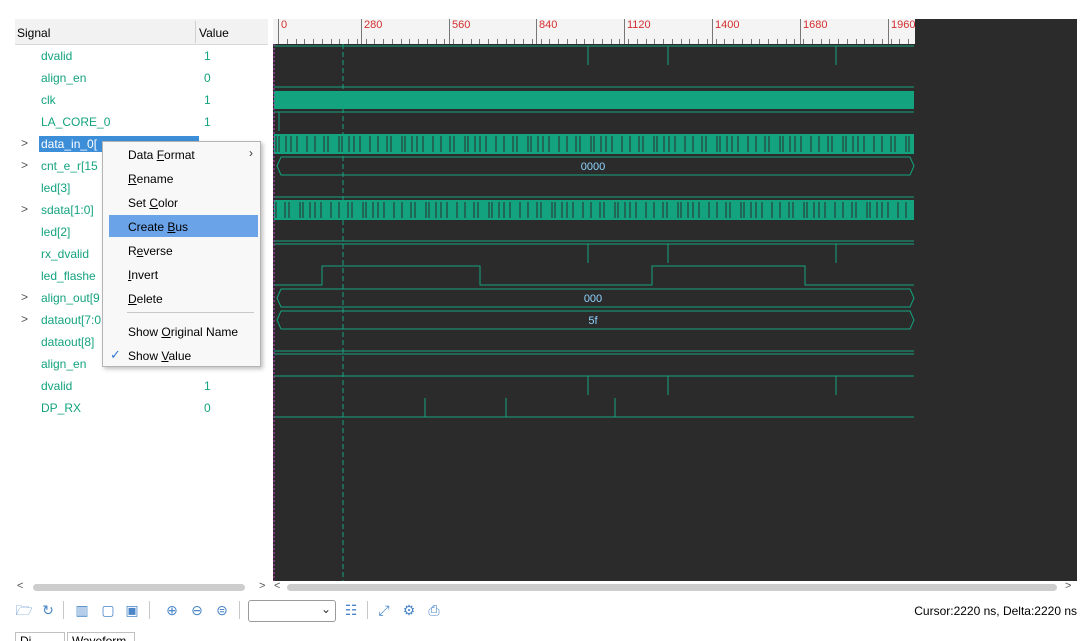 The image size is (1088, 641). What do you see at coordinates (434, 610) in the screenshot?
I see `print-icon: ⎙` at bounding box center [434, 610].